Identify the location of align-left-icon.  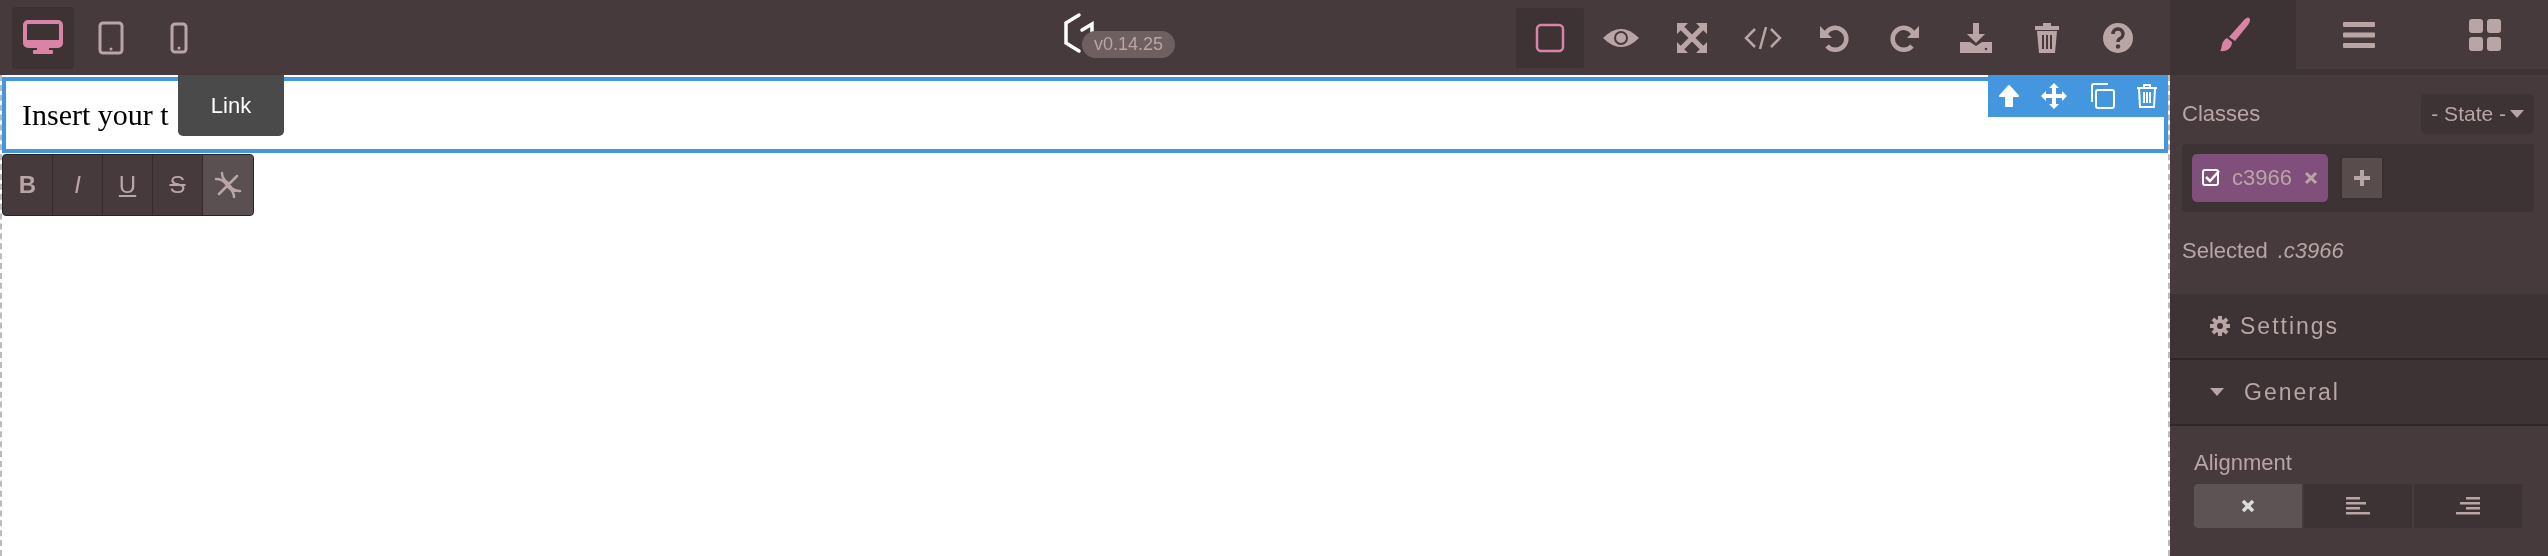
(2358, 506).